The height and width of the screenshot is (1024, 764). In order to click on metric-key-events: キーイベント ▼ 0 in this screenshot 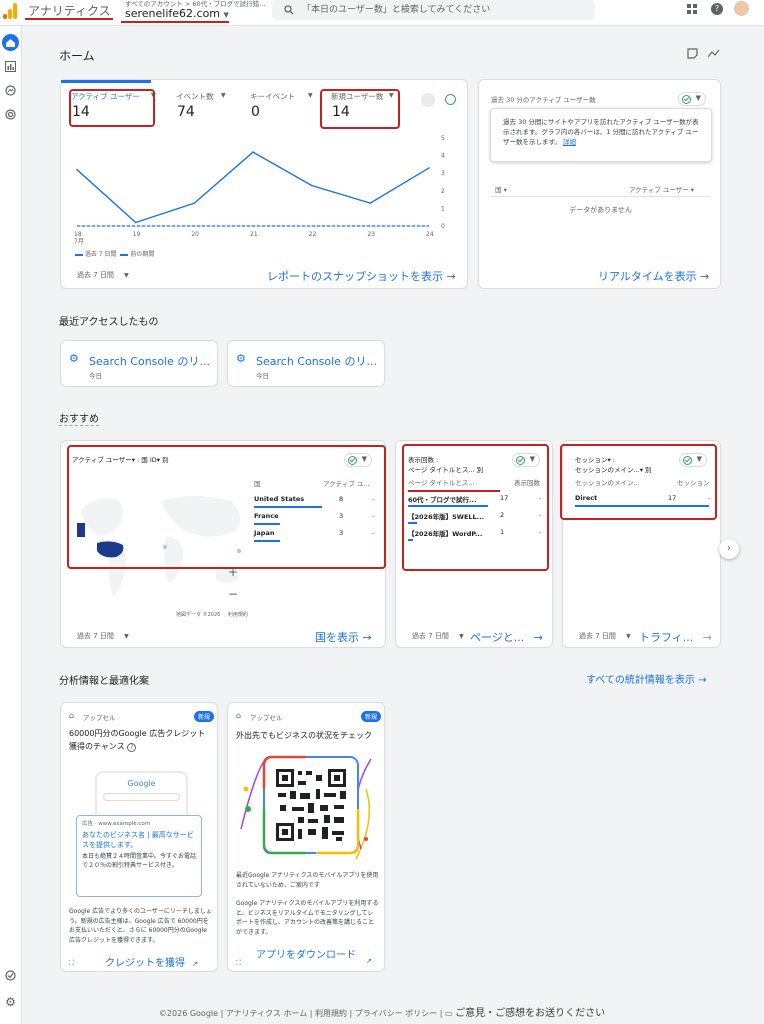, I will do `click(285, 107)`.